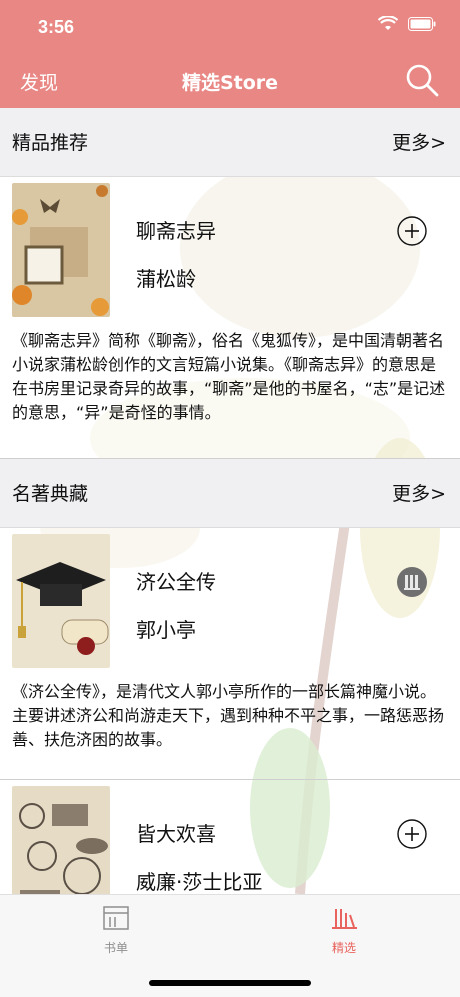 The image size is (460, 997). What do you see at coordinates (199, 882) in the screenshot?
I see `book-author: 威廉·莎士比亚` at bounding box center [199, 882].